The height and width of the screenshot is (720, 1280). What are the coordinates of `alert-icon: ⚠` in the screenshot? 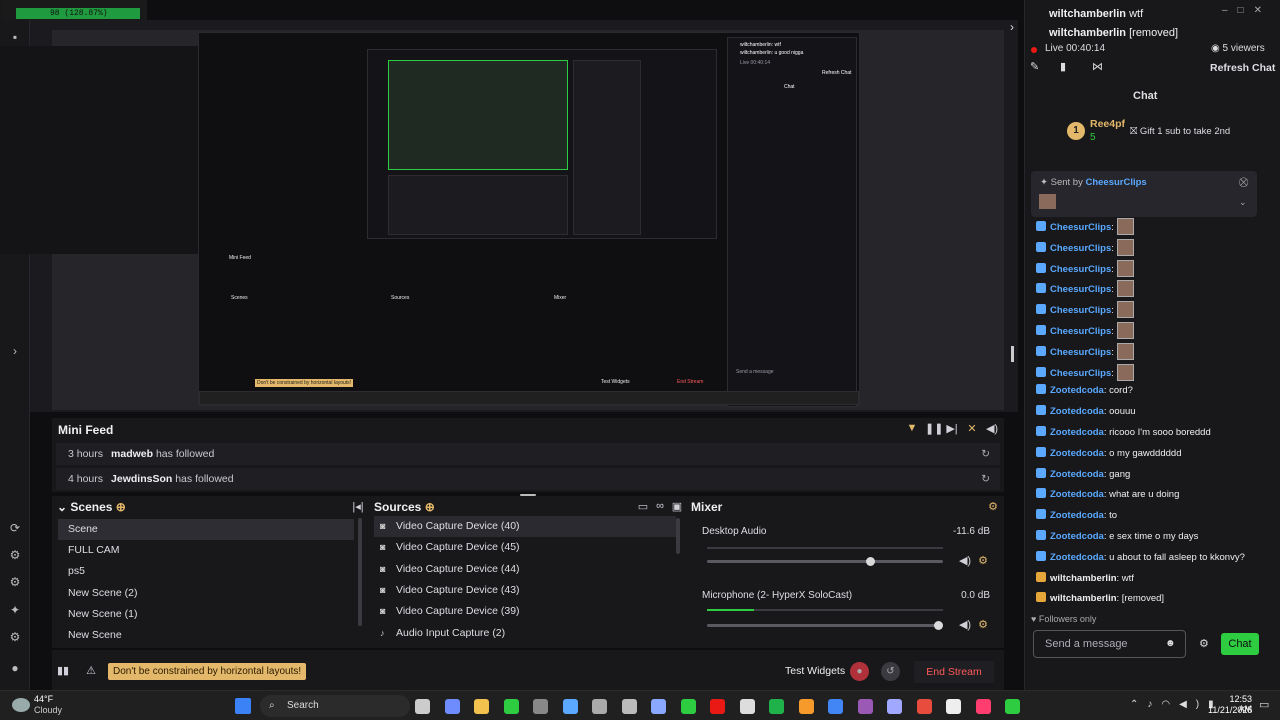 It's located at (91, 671).